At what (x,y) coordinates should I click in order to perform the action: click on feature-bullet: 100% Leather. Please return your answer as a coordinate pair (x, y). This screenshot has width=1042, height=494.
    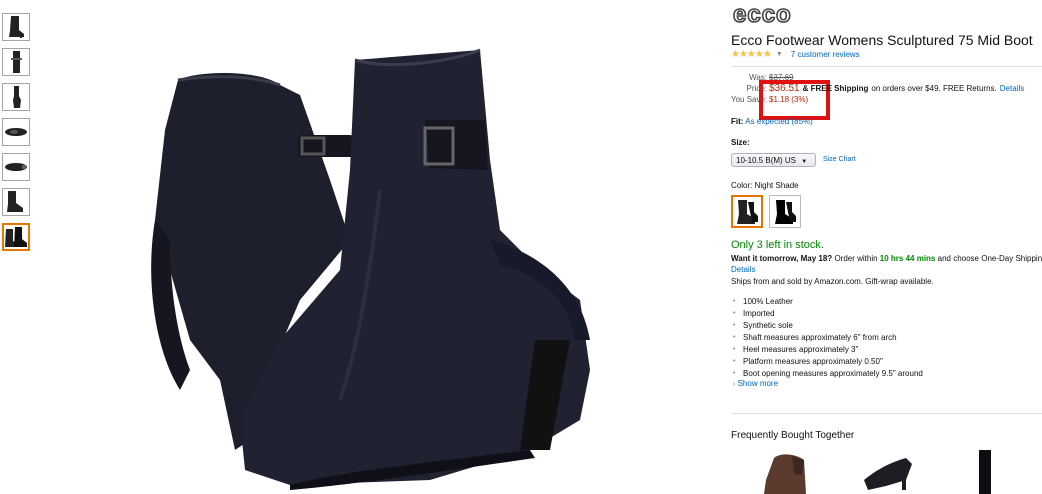
    Looking at the image, I should click on (827, 302).